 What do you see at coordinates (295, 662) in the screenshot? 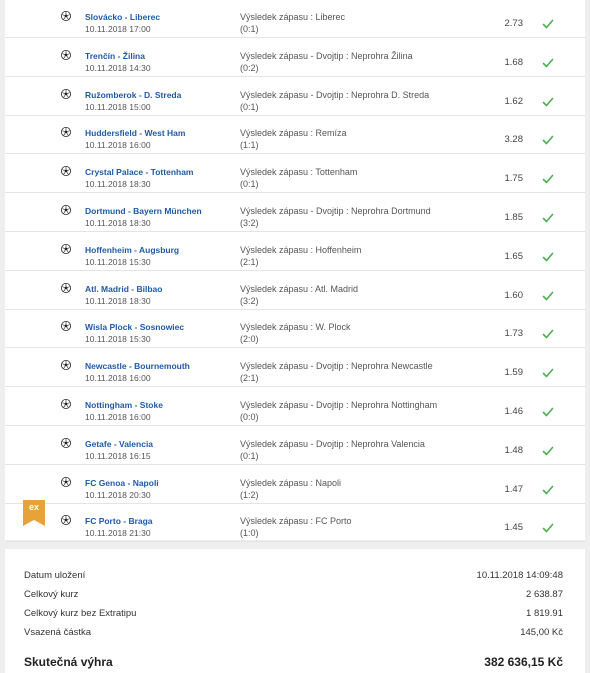
I see `actual-win-row: Skutečná výhra 382 636,15 Kč` at bounding box center [295, 662].